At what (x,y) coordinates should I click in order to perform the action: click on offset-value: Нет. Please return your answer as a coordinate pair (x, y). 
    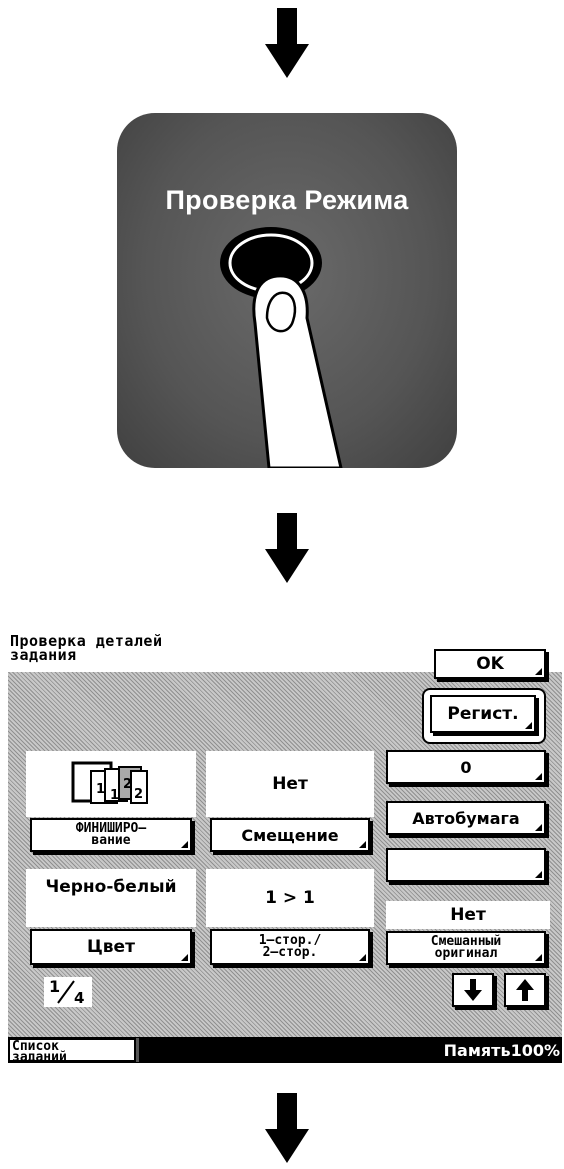
    Looking at the image, I should click on (290, 784).